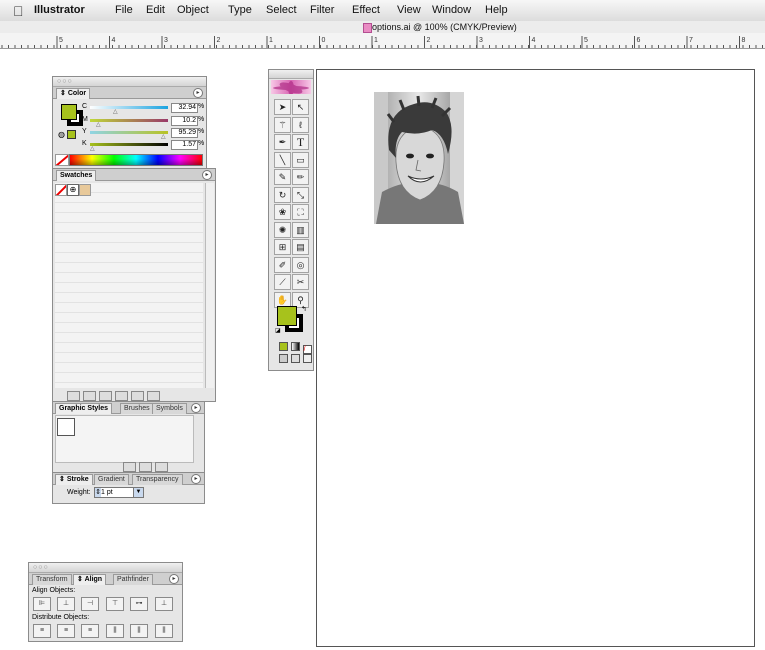 The image size is (765, 650). What do you see at coordinates (282, 194) in the screenshot?
I see `rotate-icon: ↻` at bounding box center [282, 194].